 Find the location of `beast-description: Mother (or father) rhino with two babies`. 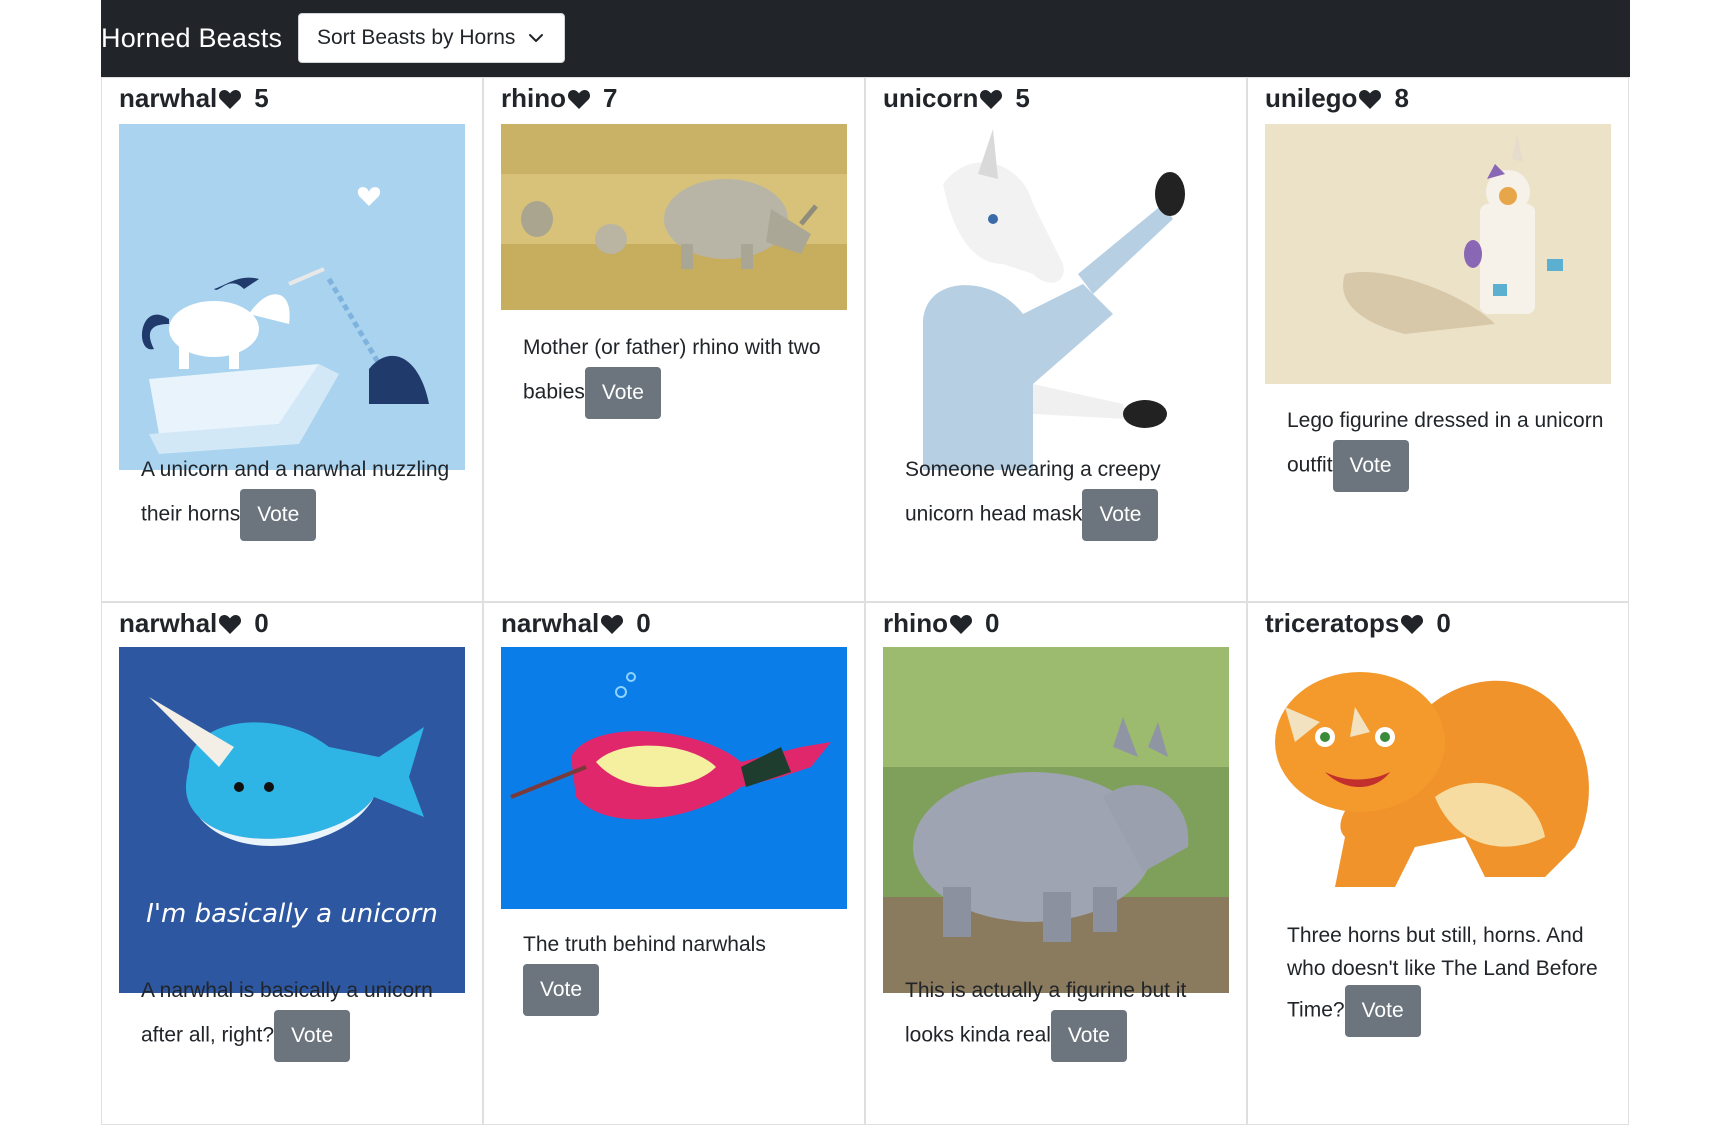

beast-description: Mother (or father) rhino with two babies is located at coordinates (672, 370).